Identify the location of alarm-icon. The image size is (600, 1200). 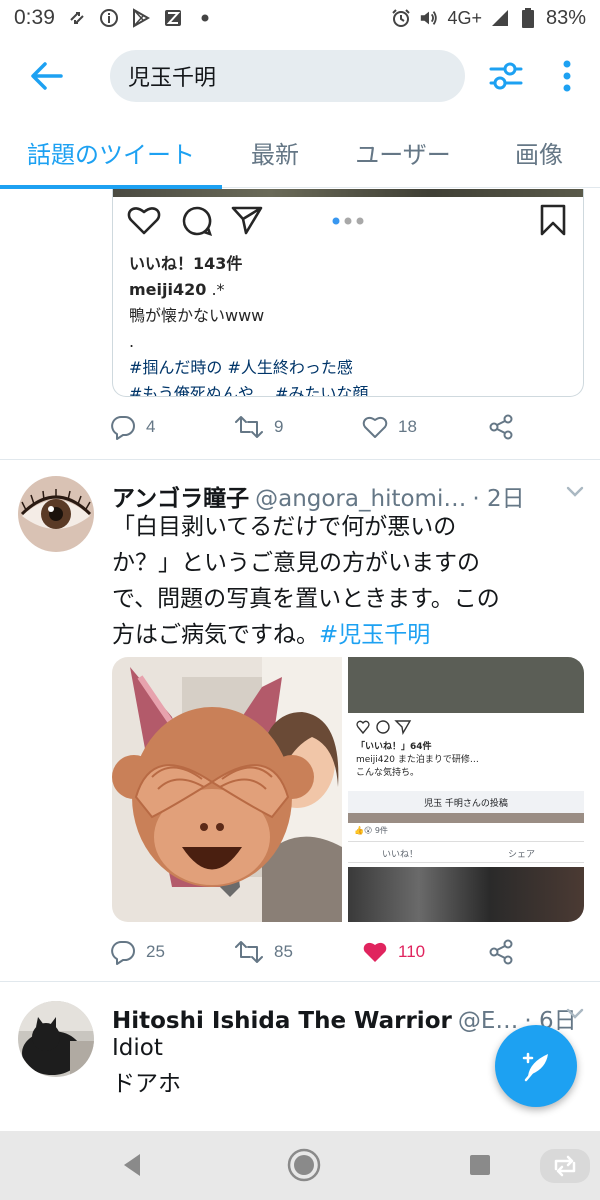
(401, 18).